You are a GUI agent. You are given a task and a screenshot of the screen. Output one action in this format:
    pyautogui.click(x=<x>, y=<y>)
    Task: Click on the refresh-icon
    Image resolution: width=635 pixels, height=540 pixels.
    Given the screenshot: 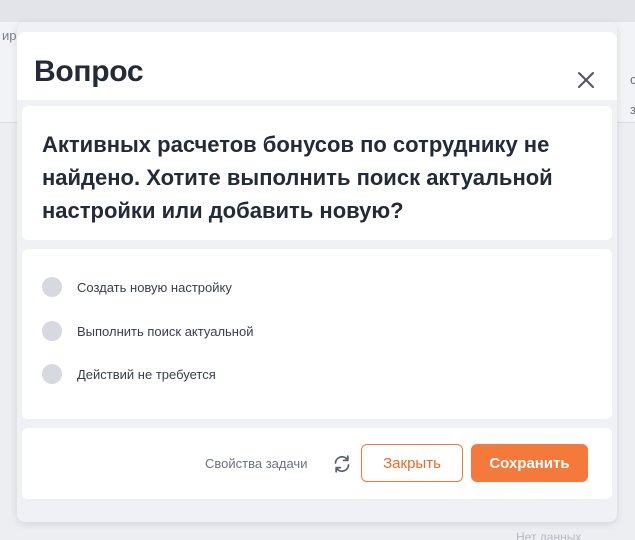 What is the action you would take?
    pyautogui.click(x=342, y=464)
    